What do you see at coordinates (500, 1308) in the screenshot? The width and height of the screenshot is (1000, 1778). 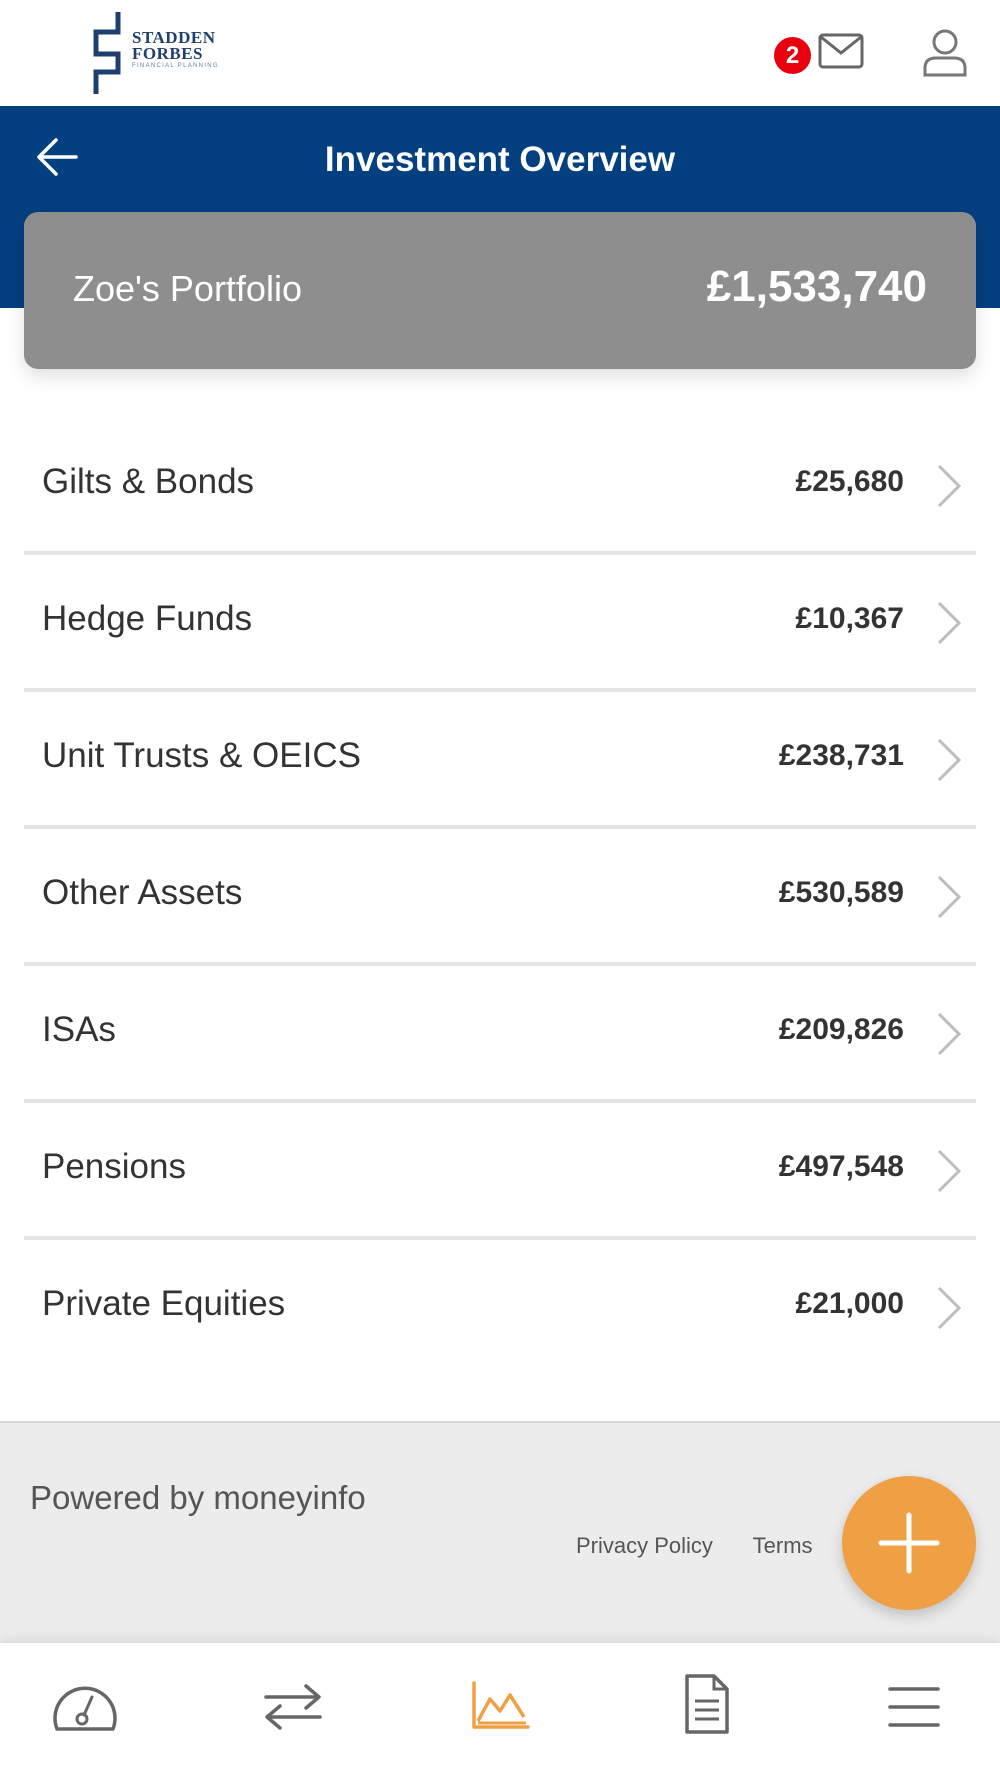 I see `list-item: Private Equities £21,000` at bounding box center [500, 1308].